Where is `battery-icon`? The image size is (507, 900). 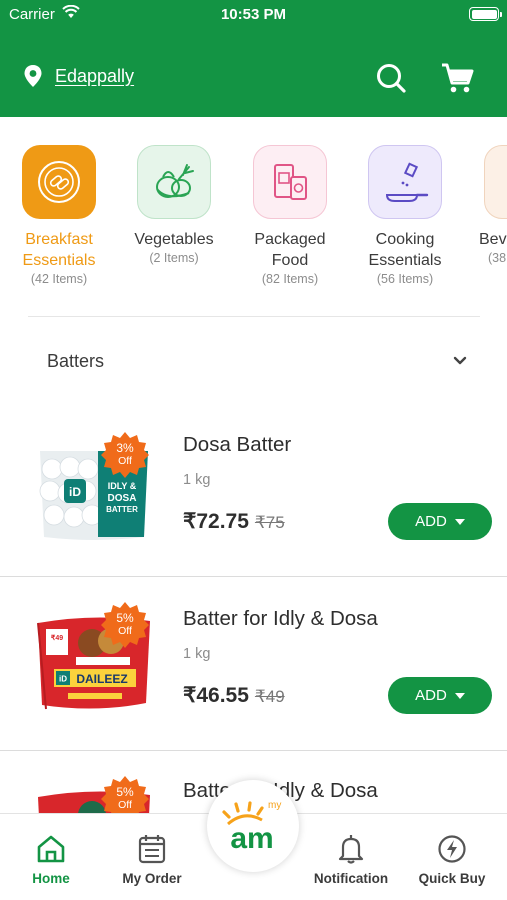
battery-icon is located at coordinates (485, 14).